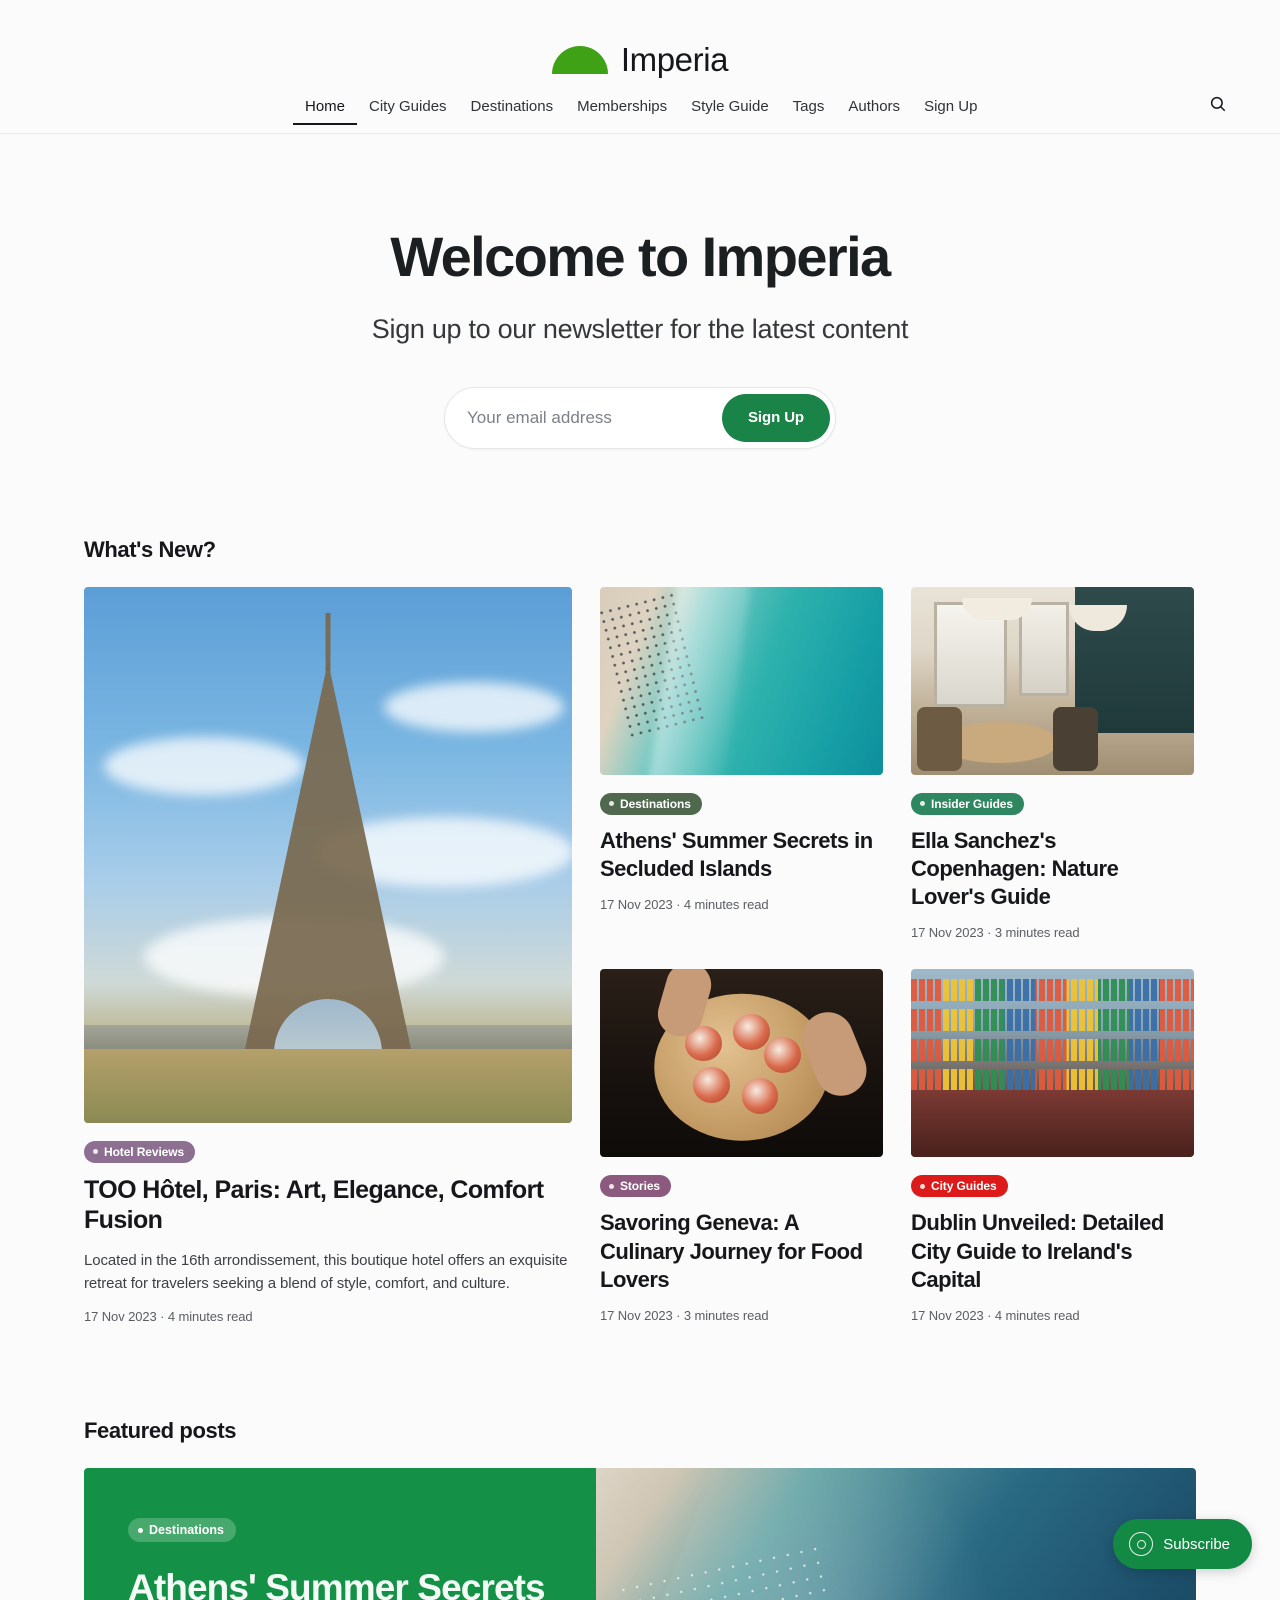 This screenshot has width=1280, height=1600. What do you see at coordinates (741, 1063) in the screenshot?
I see `post-image-food-platter-hands` at bounding box center [741, 1063].